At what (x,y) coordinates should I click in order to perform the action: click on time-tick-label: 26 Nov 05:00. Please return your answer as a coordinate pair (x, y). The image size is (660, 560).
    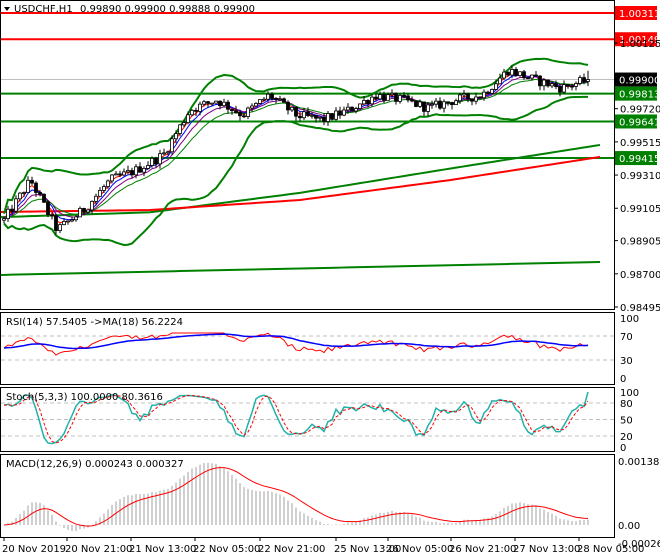
    Looking at the image, I should click on (419, 549).